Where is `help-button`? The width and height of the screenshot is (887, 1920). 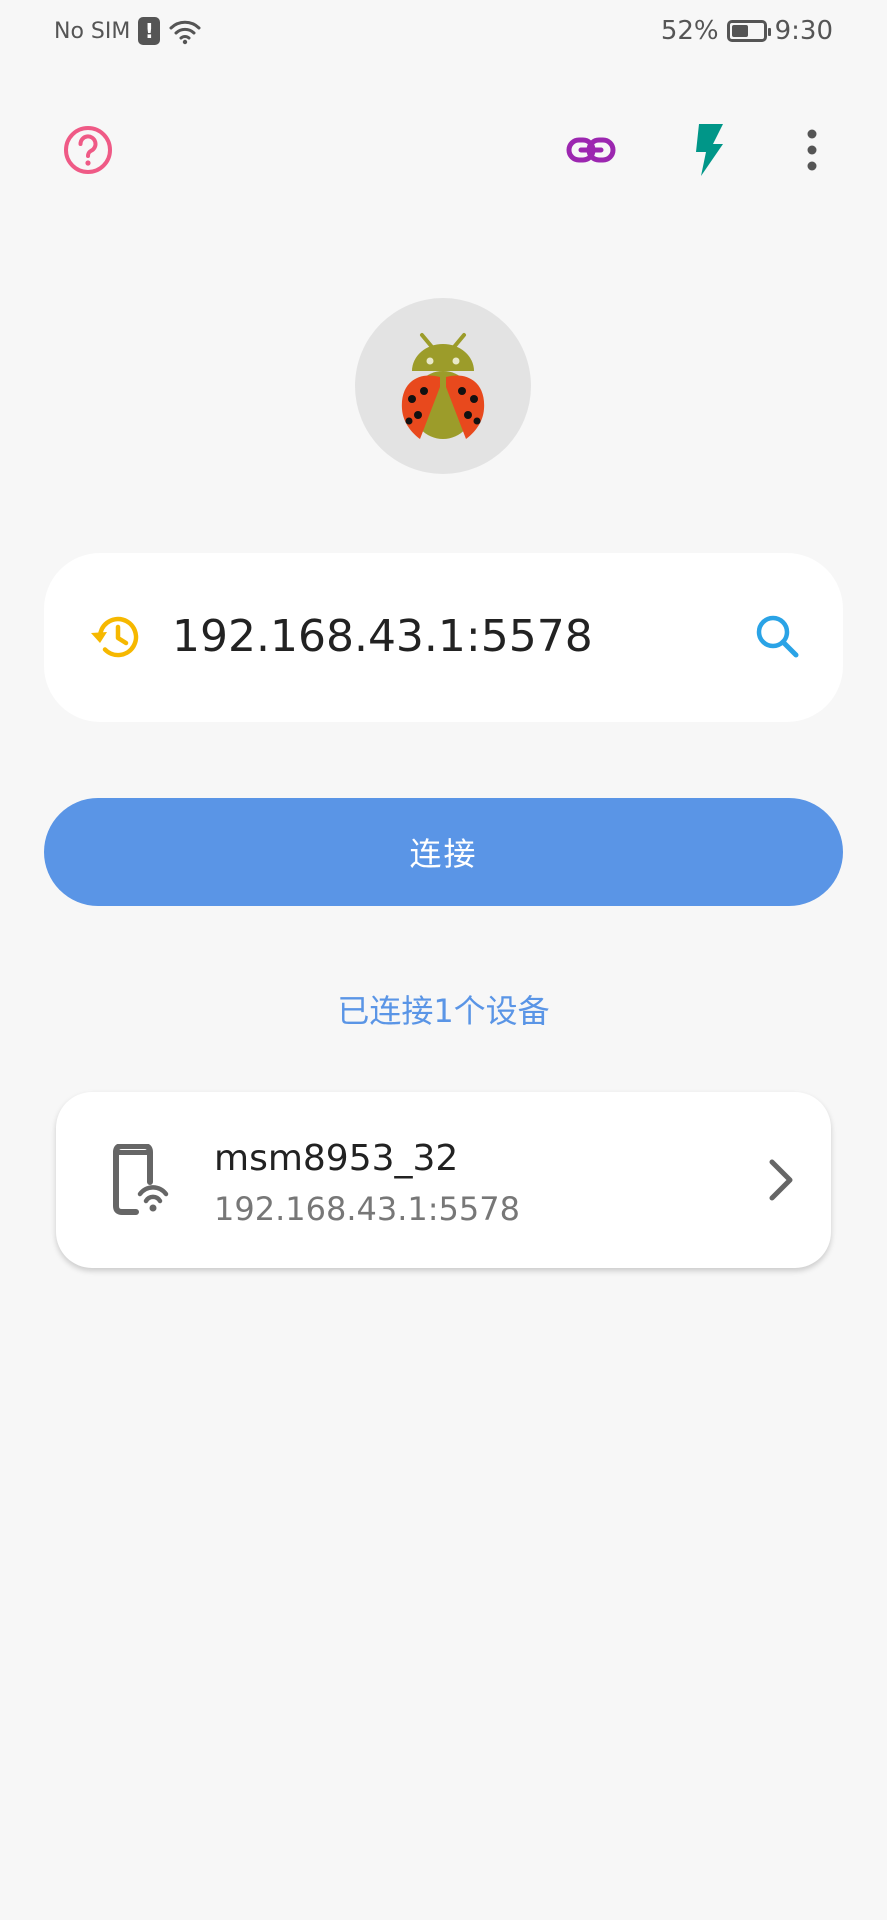 help-button is located at coordinates (88, 150).